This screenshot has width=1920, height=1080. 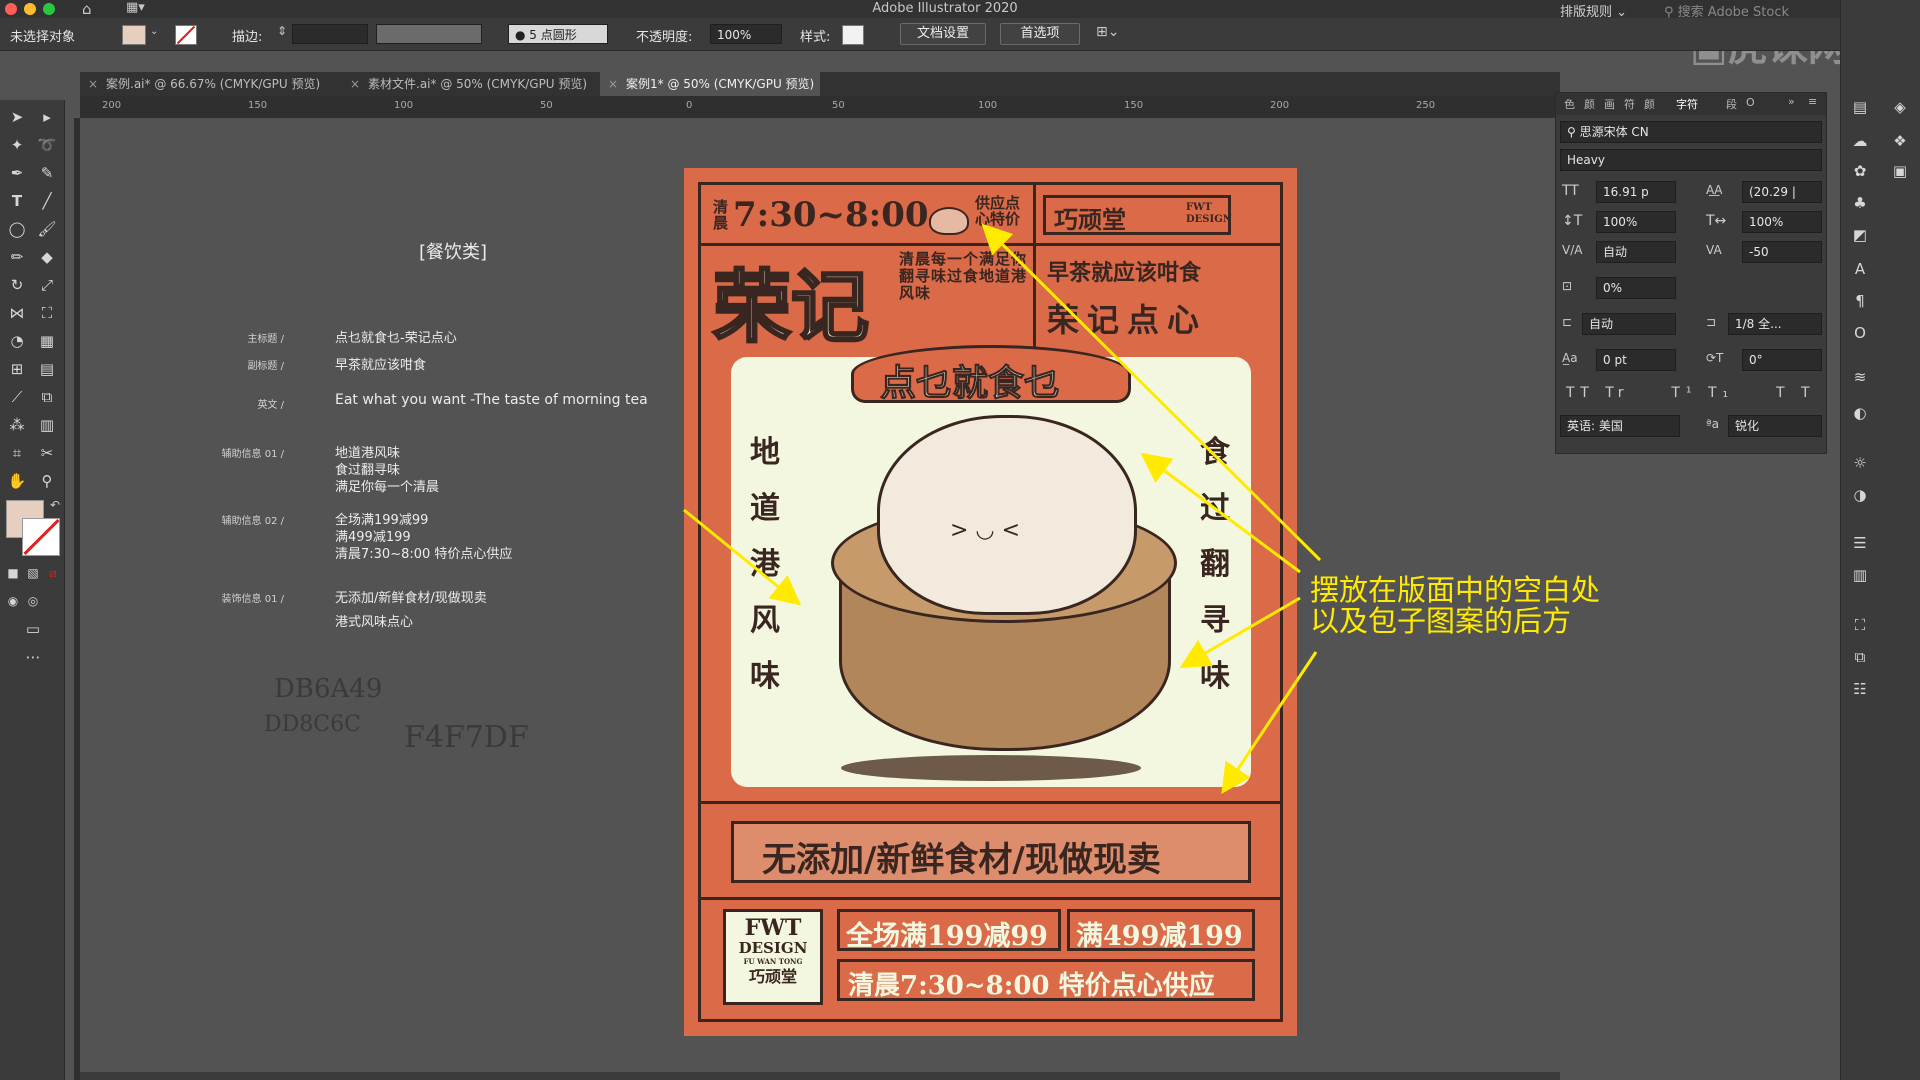 I want to click on horizontal-scale-field: 100%, so click(x=1782, y=222).